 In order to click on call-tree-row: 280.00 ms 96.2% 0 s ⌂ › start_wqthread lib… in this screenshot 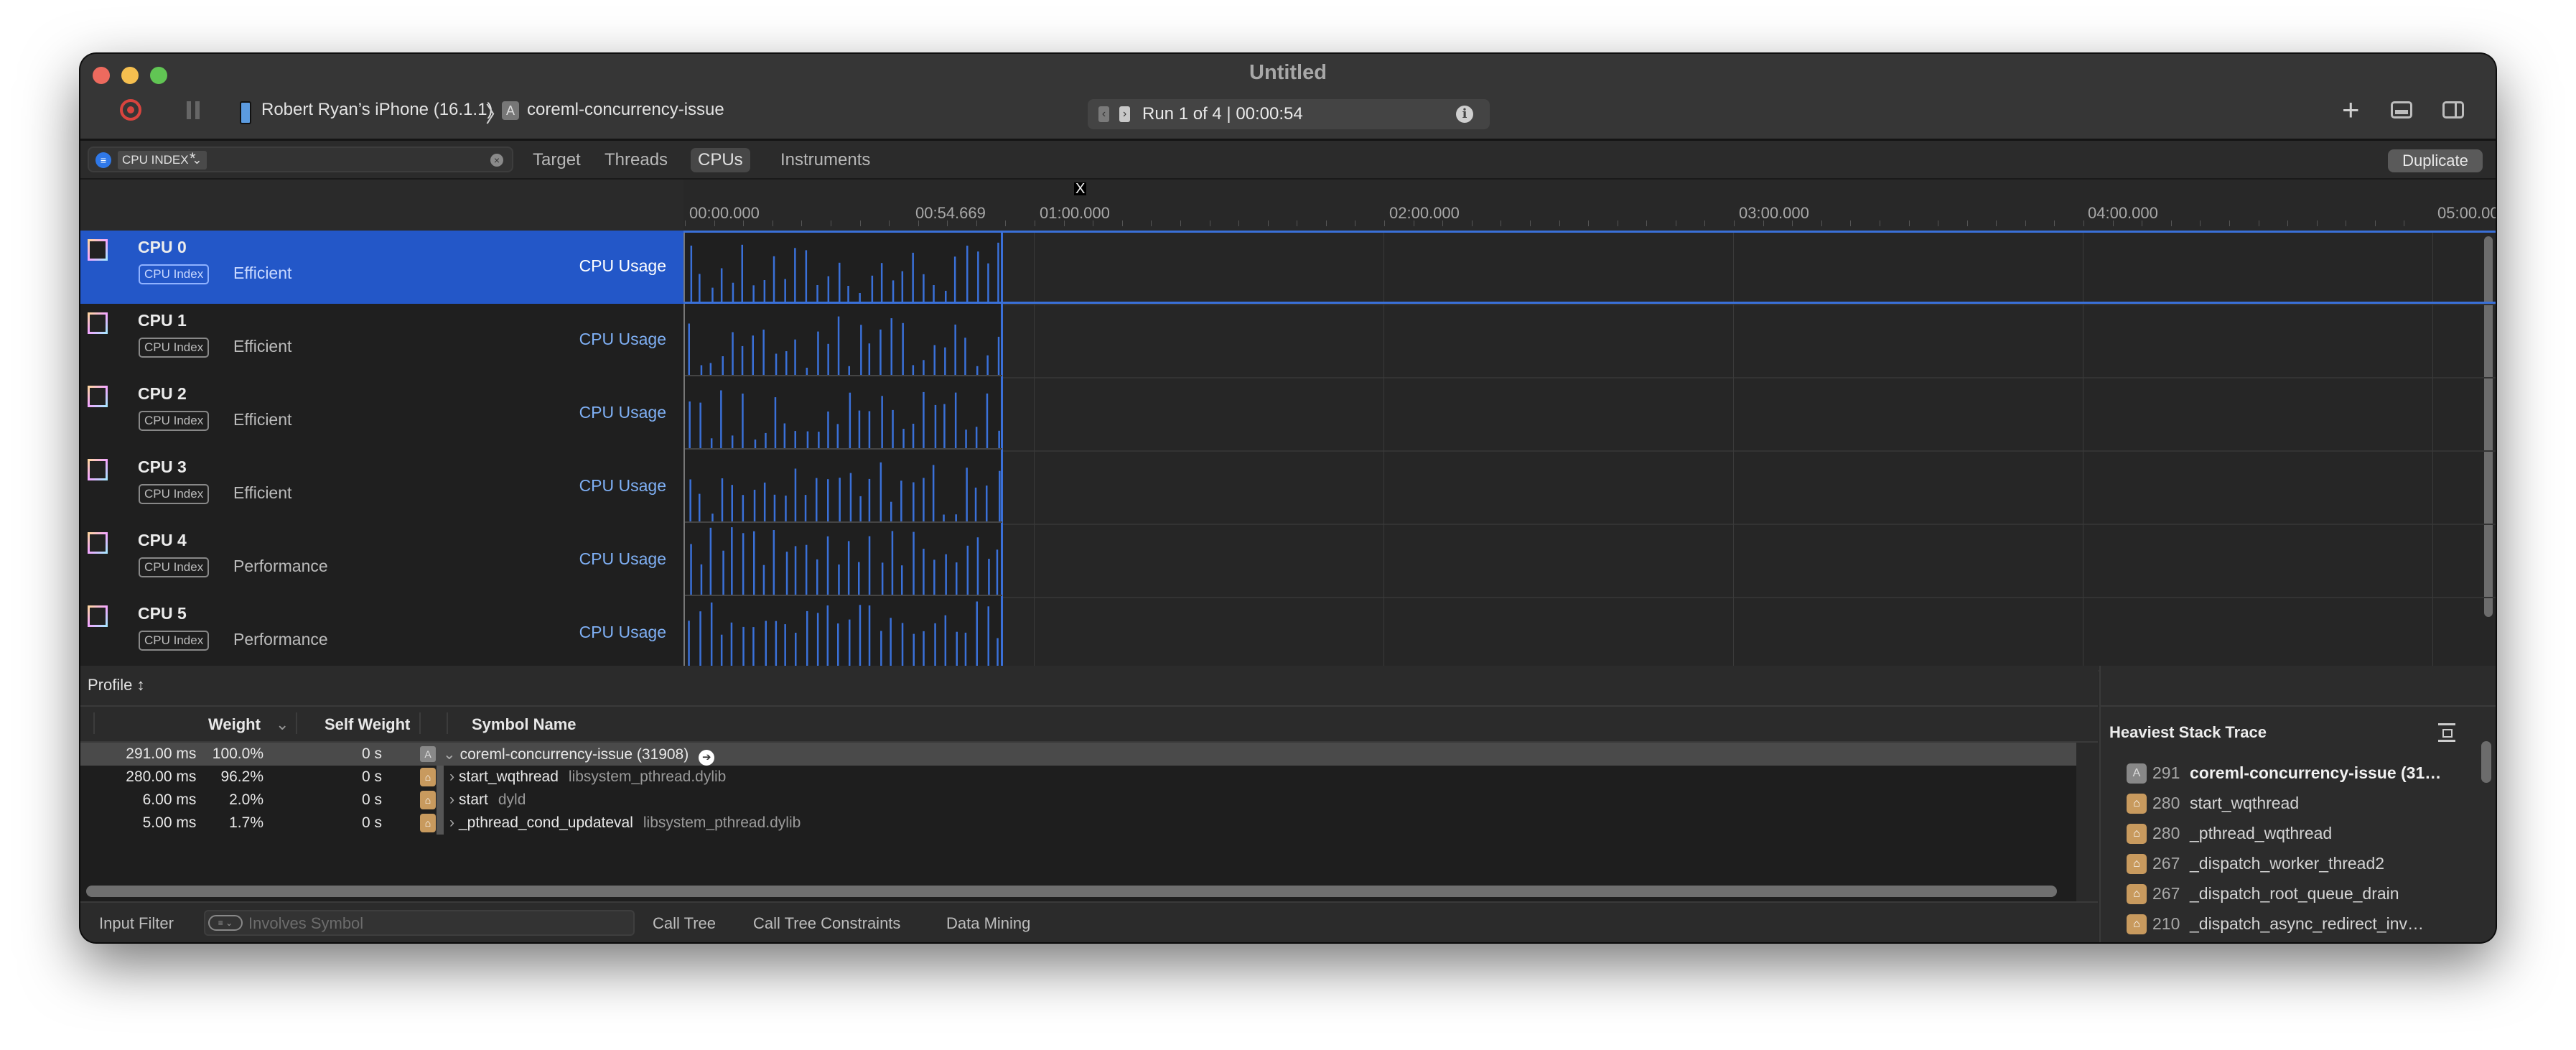, I will do `click(1078, 777)`.